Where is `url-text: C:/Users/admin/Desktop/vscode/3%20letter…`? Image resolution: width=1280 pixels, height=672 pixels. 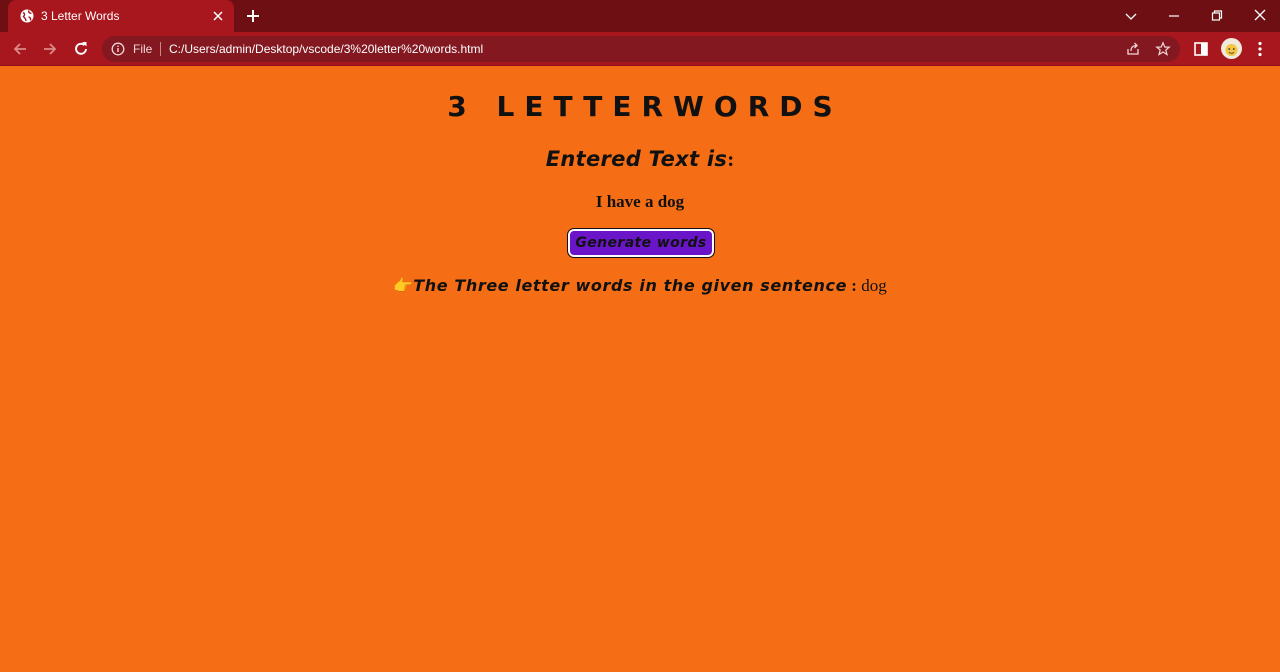
url-text: C:/Users/admin/Desktop/vscode/3%20letter… is located at coordinates (326, 49).